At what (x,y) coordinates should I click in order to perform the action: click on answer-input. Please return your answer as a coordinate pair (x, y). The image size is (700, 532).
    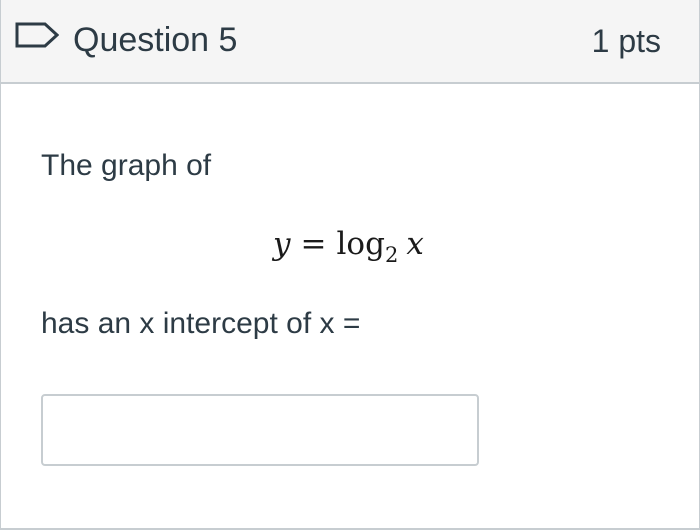
    Looking at the image, I should click on (260, 430).